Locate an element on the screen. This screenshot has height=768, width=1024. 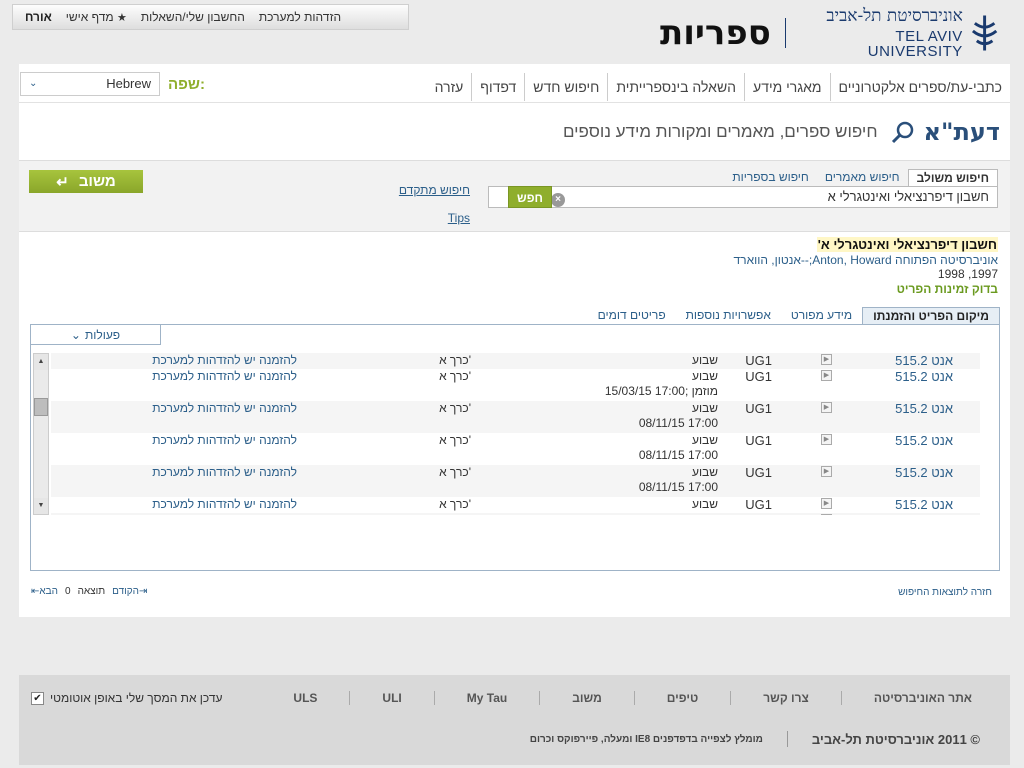
loan-status-line: 08/11/15 17:00 is located at coordinates (678, 423).